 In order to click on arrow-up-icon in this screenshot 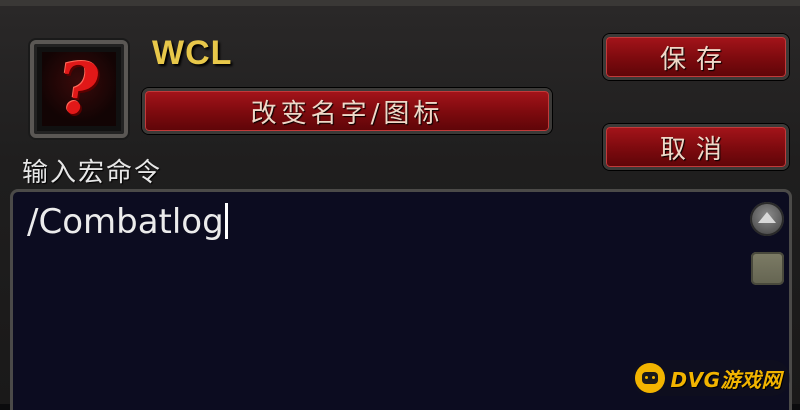, I will do `click(767, 217)`.